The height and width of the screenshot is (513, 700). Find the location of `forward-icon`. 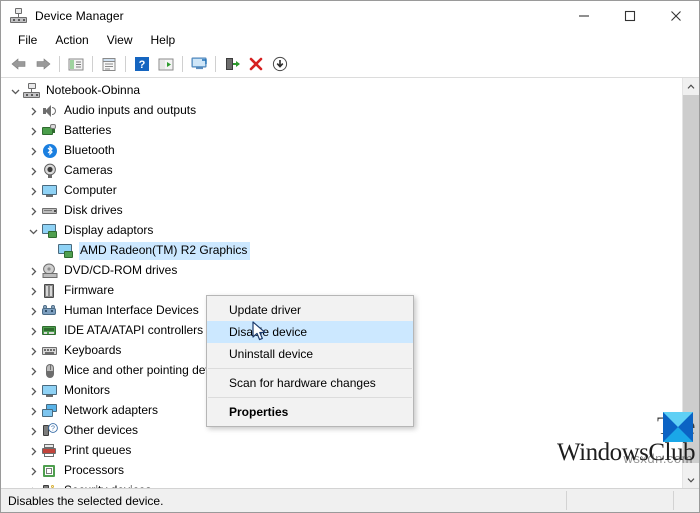

forward-icon is located at coordinates (43, 64).